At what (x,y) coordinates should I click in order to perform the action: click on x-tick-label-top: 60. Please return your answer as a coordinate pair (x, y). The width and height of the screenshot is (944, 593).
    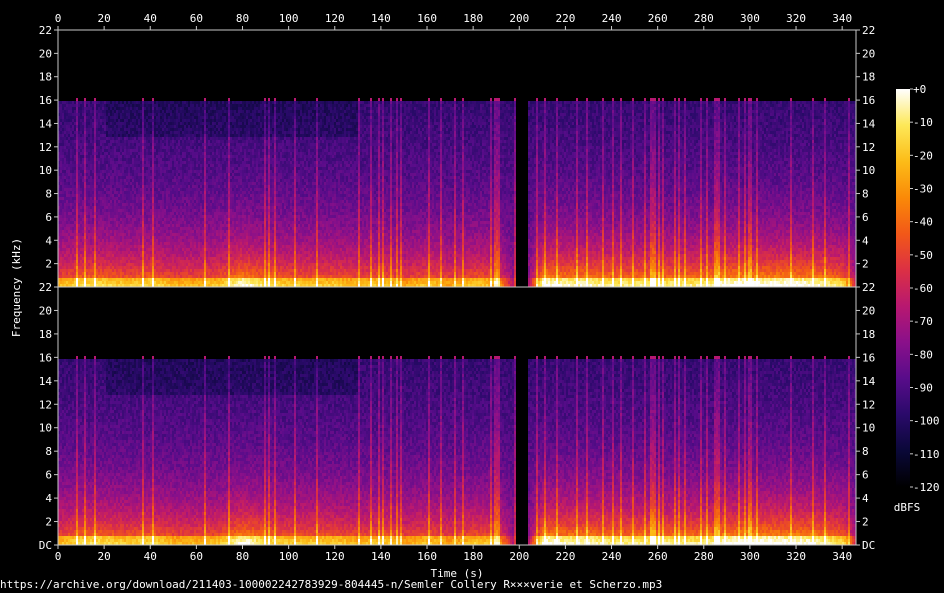
    Looking at the image, I should click on (196, 18).